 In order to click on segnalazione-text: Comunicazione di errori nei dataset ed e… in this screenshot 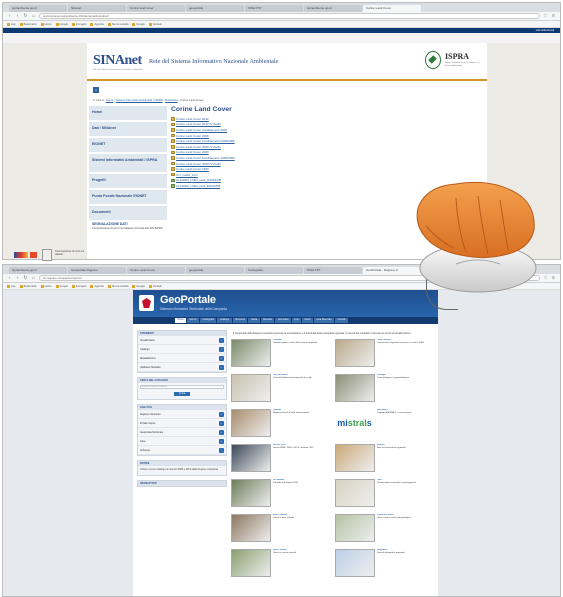, I will do `click(127, 228)`.